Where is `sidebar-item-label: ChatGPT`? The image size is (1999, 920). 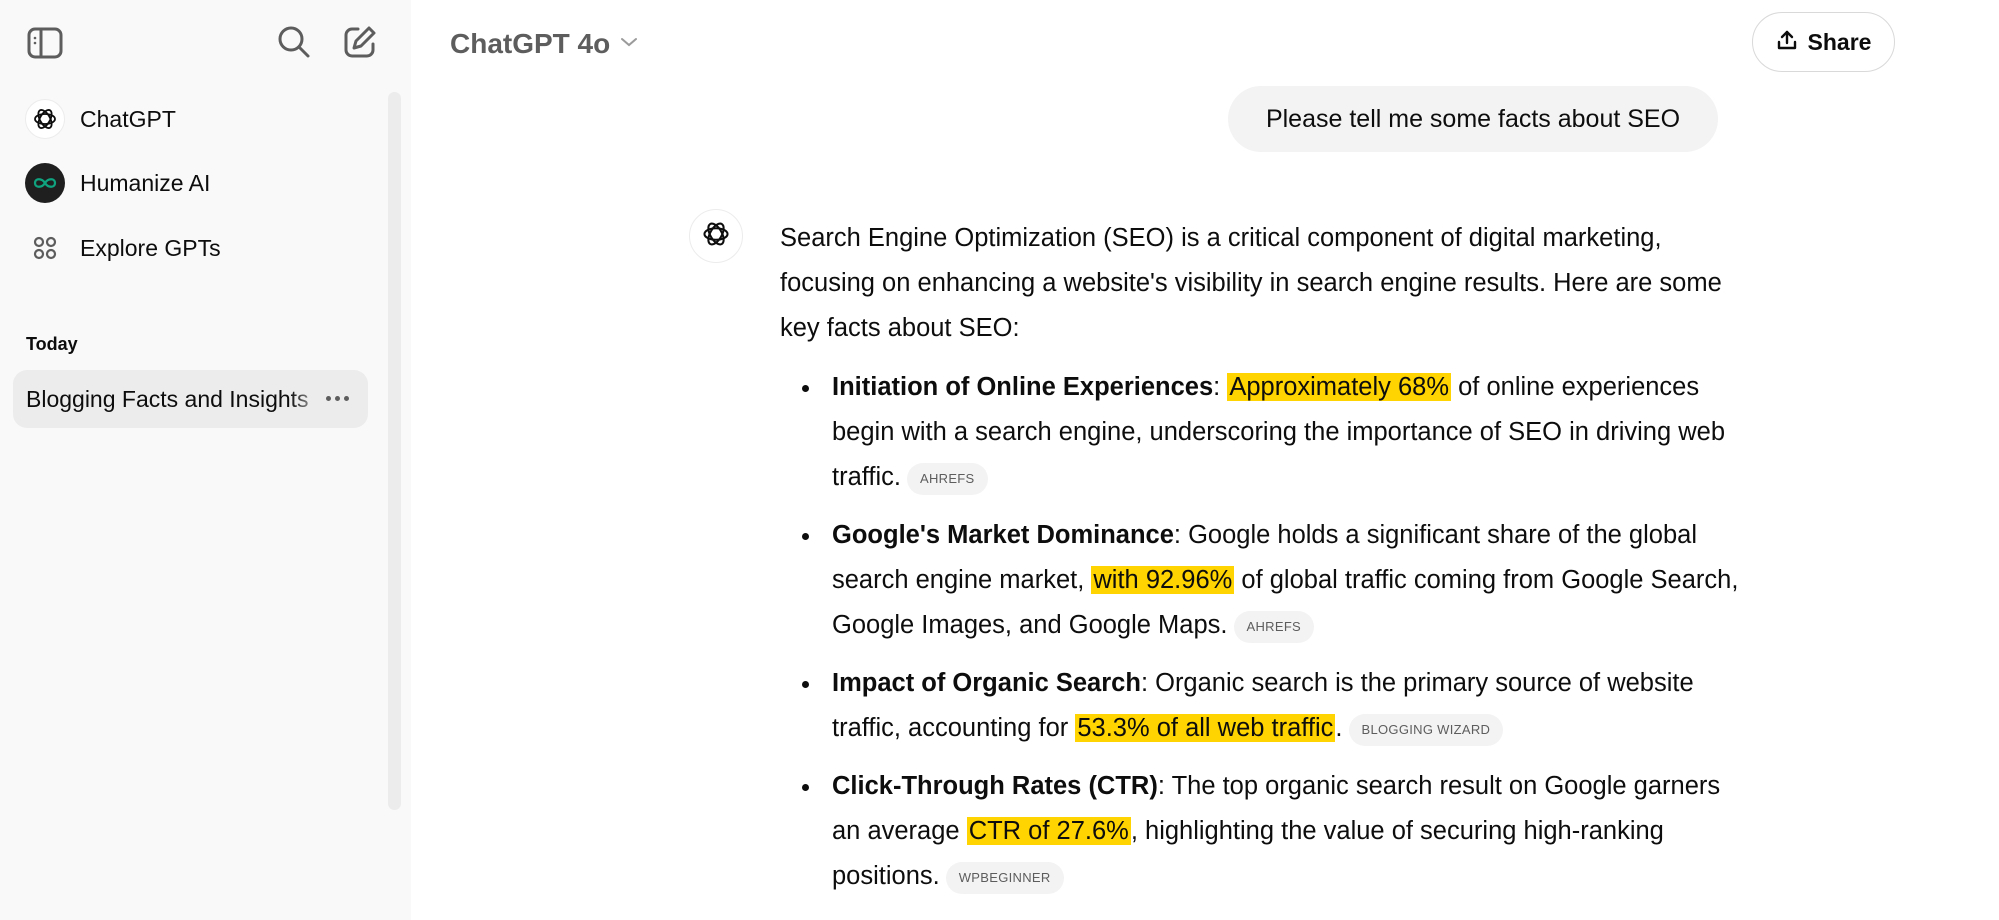
sidebar-item-label: ChatGPT is located at coordinates (128, 118).